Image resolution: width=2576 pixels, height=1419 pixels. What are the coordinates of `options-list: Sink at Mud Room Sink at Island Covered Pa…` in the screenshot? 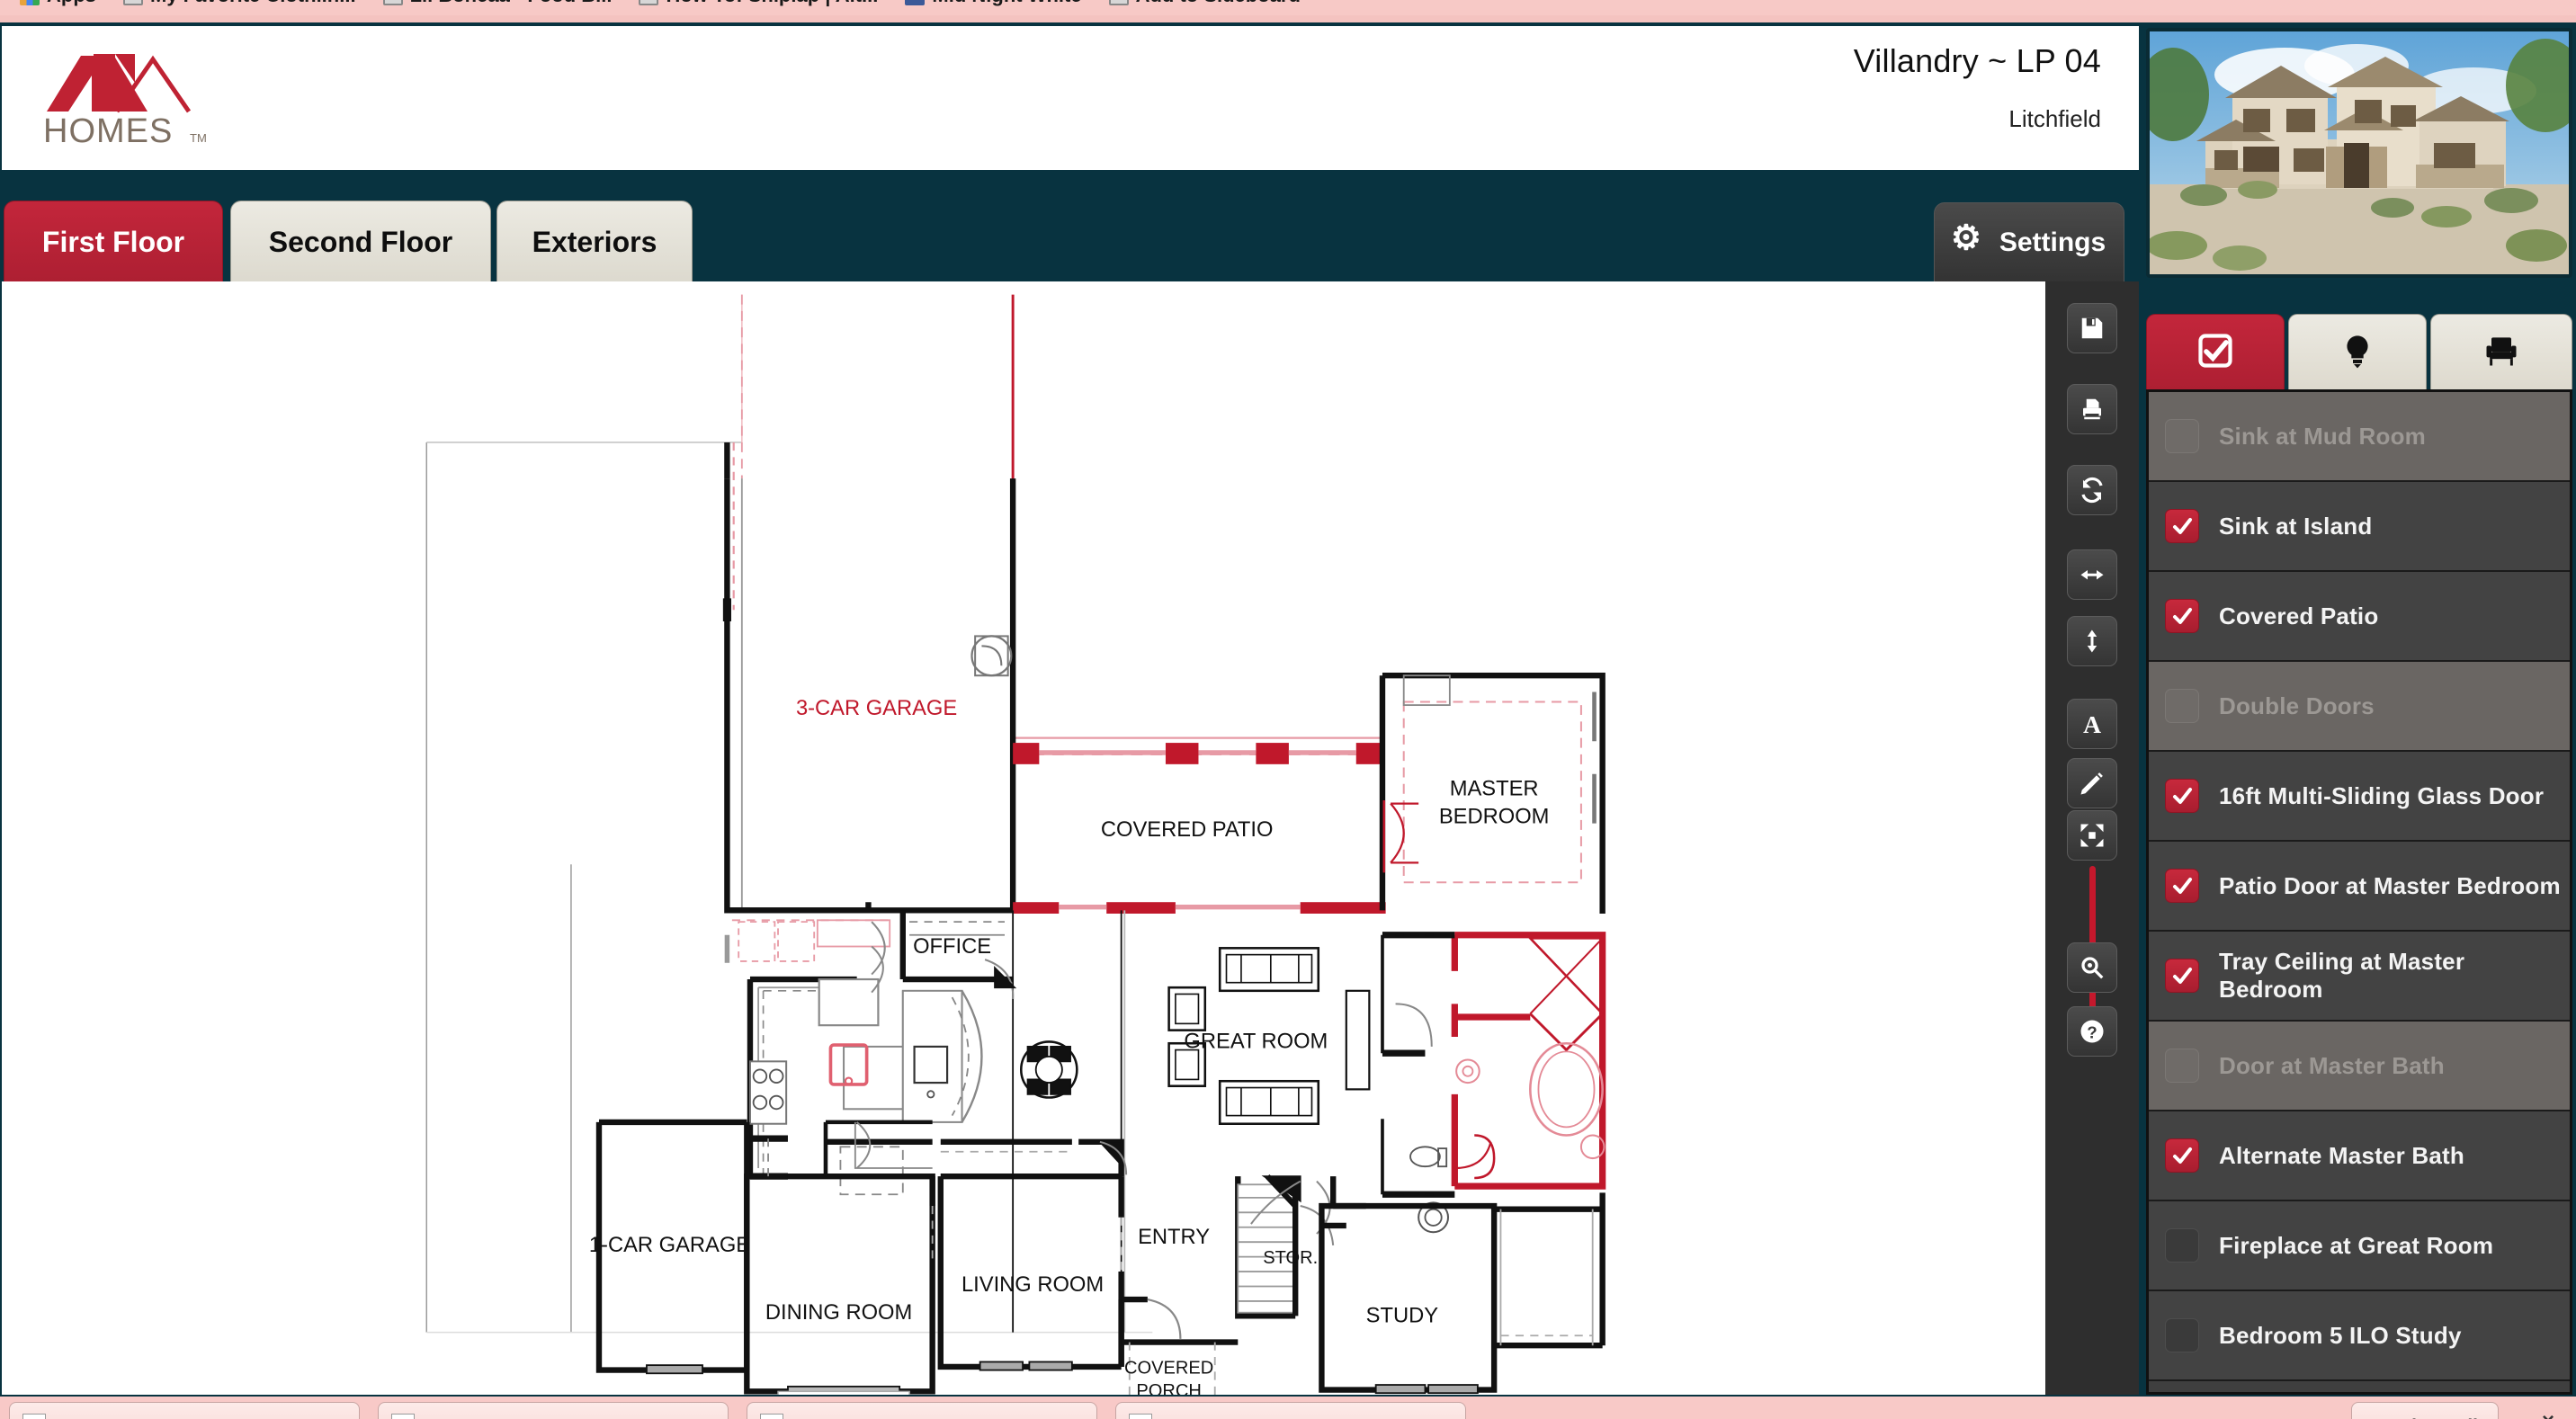 It's located at (2359, 892).